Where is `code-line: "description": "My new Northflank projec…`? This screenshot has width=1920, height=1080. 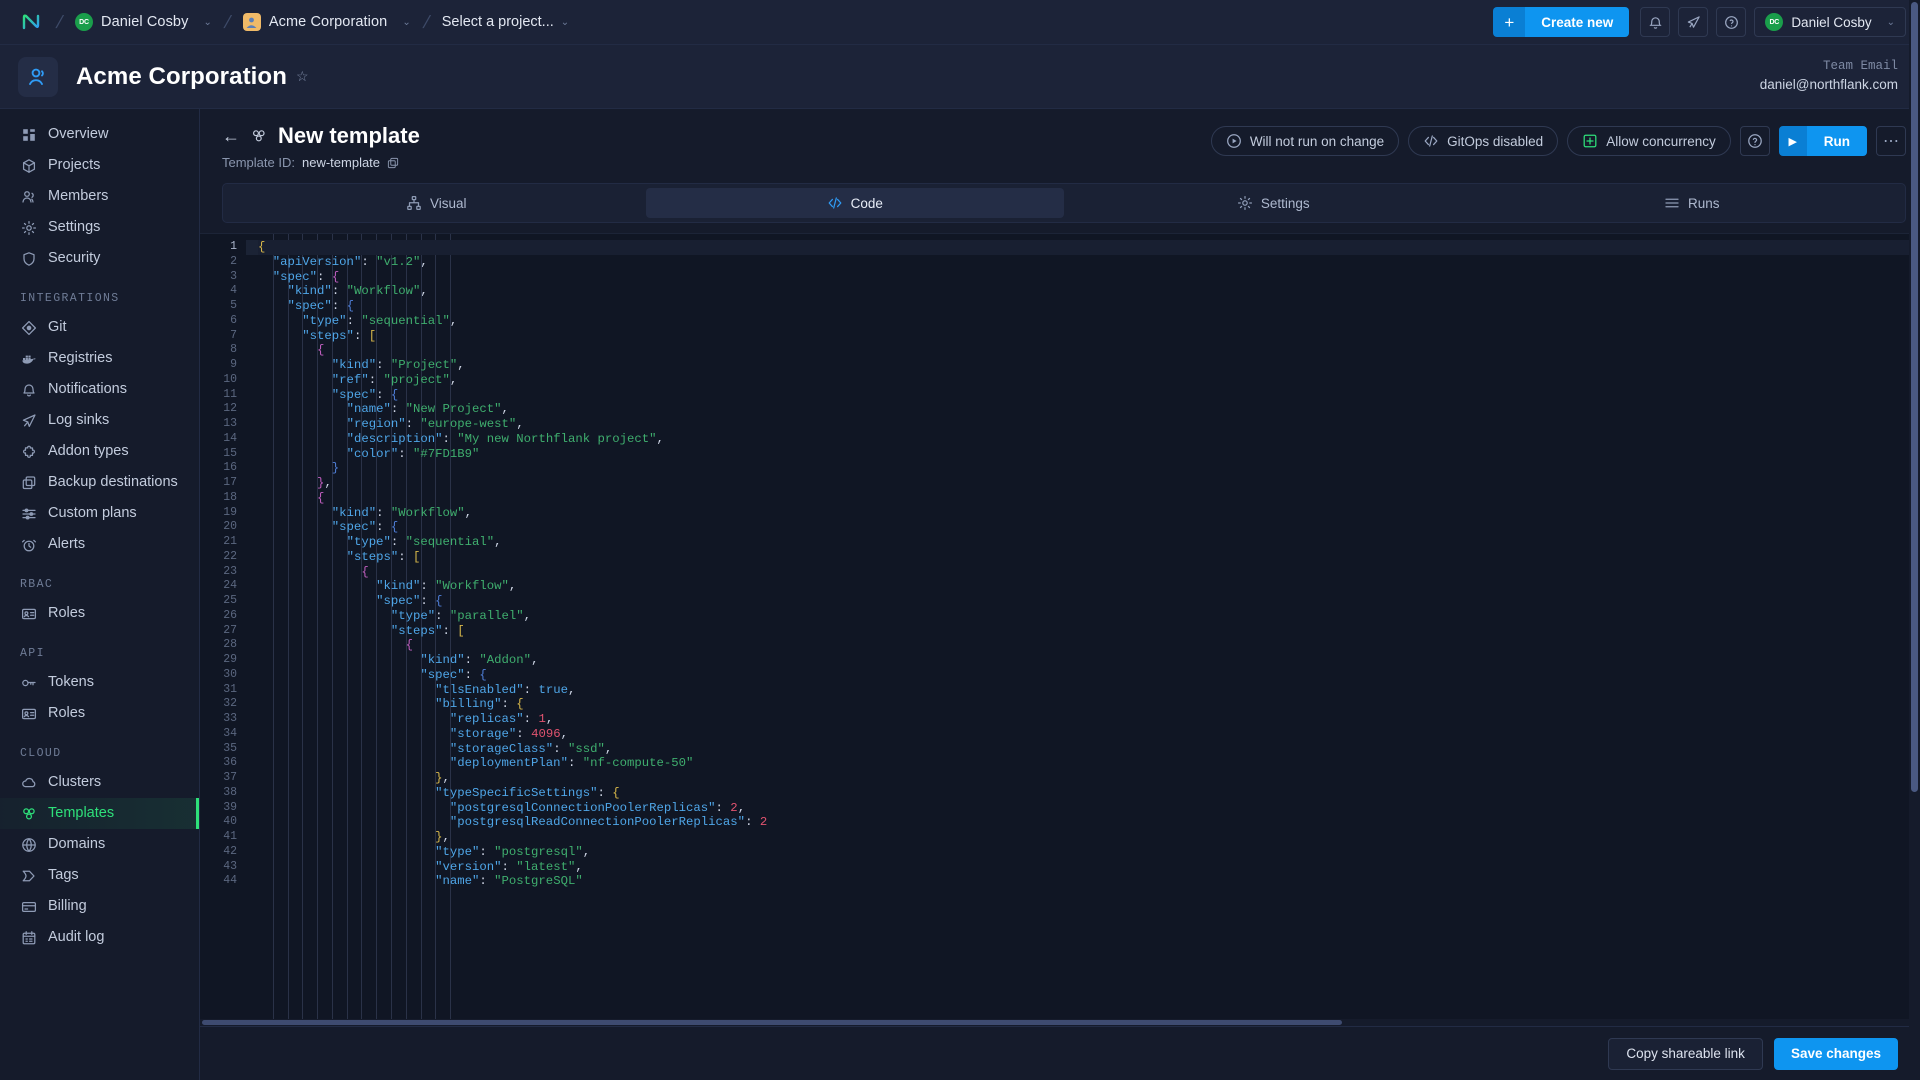 code-line: "description": "My new Northflank projec… is located at coordinates (505, 438).